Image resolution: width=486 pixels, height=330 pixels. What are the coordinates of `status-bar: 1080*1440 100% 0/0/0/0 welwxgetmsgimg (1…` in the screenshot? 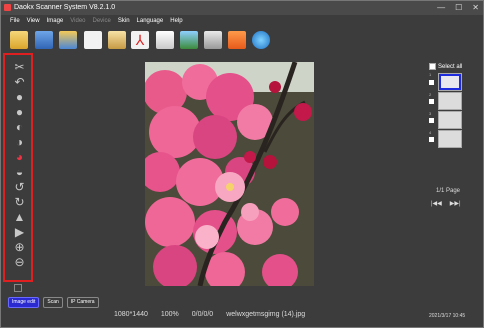 It's located at (209, 314).